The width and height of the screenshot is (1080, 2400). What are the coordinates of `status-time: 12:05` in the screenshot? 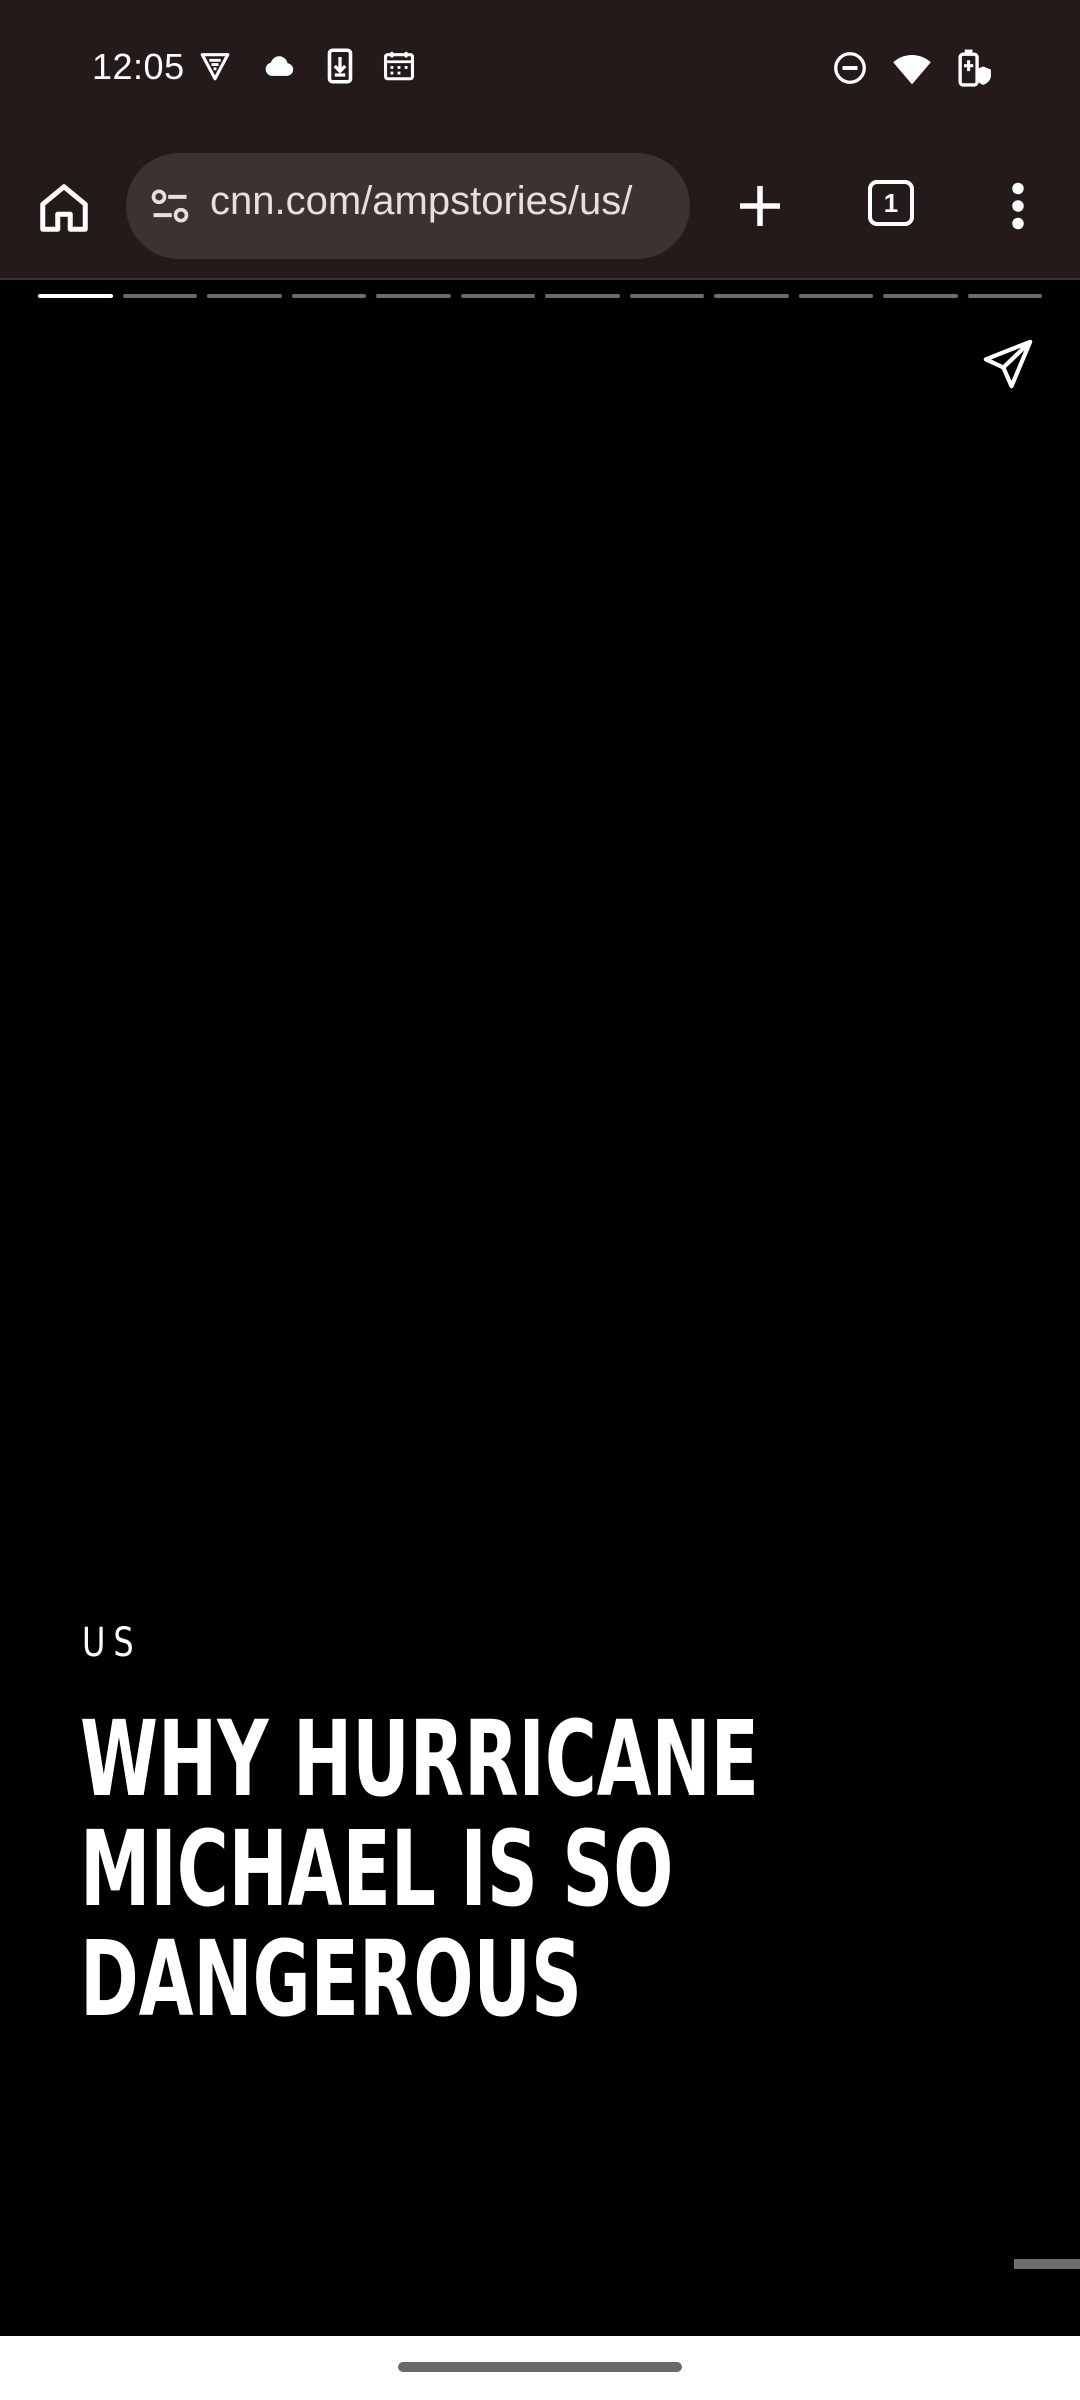 It's located at (138, 66).